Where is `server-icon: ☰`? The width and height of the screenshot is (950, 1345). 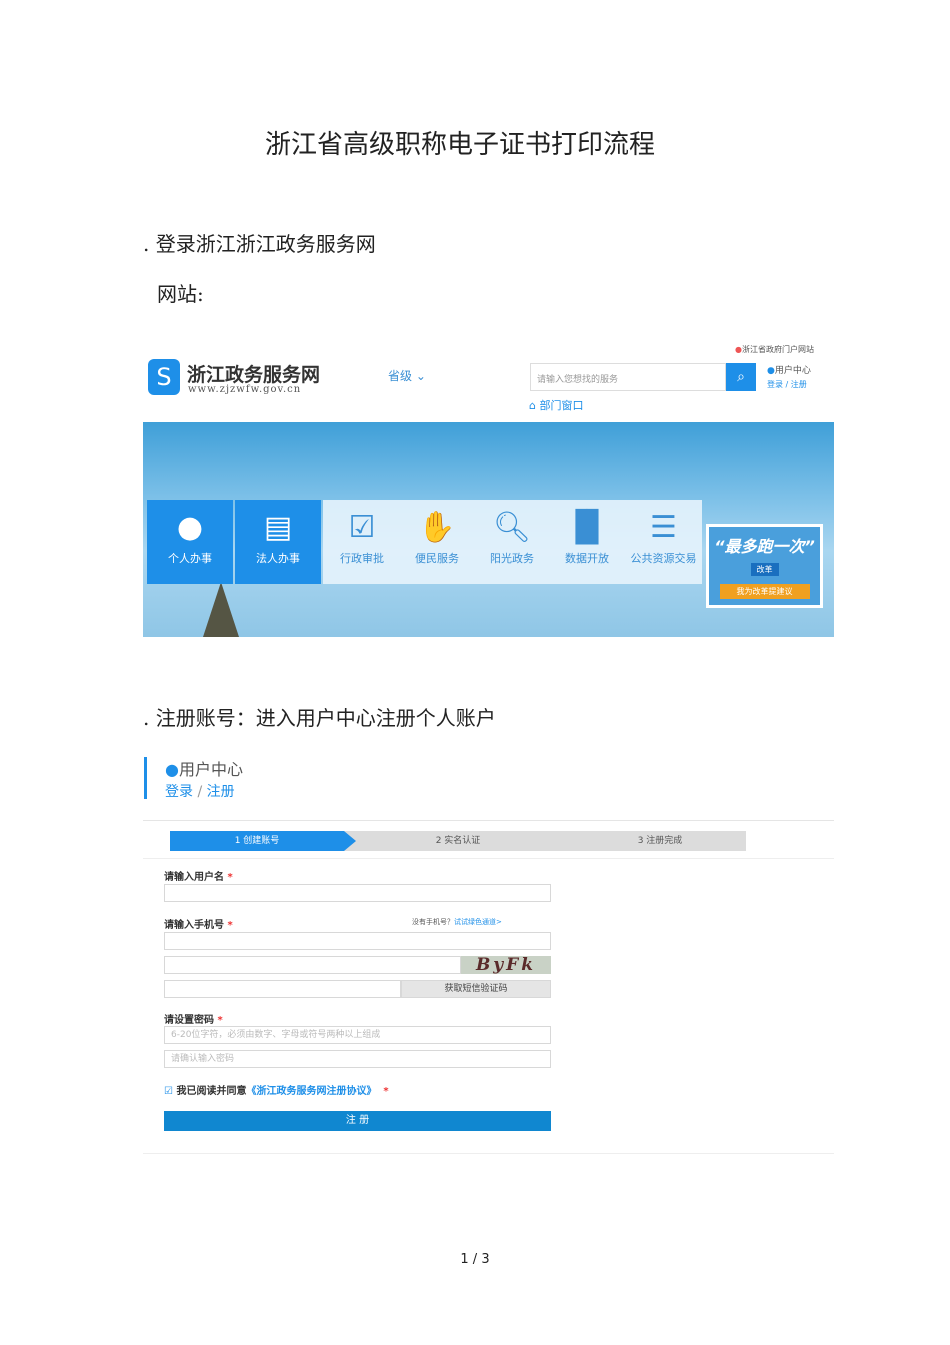
server-icon: ☰ is located at coordinates (663, 527).